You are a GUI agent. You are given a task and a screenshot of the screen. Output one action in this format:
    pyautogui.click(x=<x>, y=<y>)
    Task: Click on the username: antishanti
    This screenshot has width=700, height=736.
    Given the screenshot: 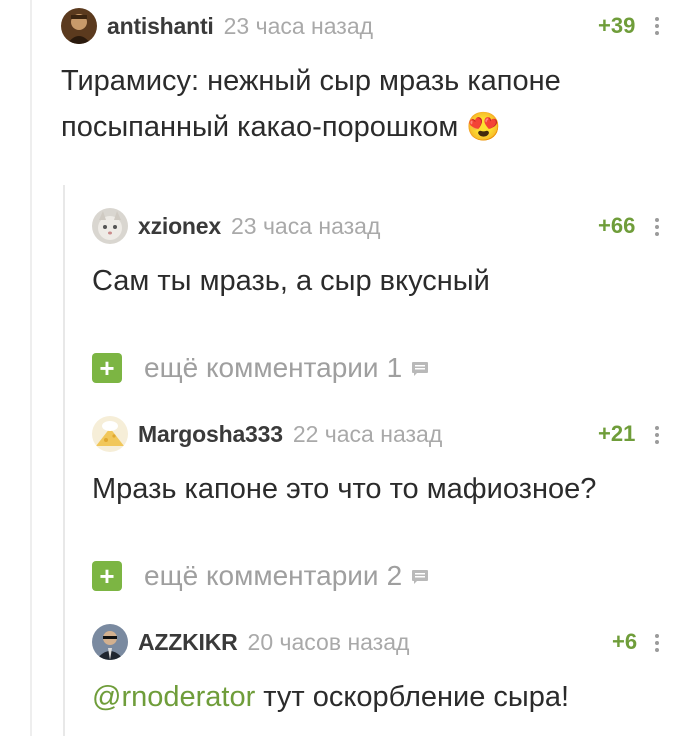 What is the action you would take?
    pyautogui.click(x=160, y=26)
    